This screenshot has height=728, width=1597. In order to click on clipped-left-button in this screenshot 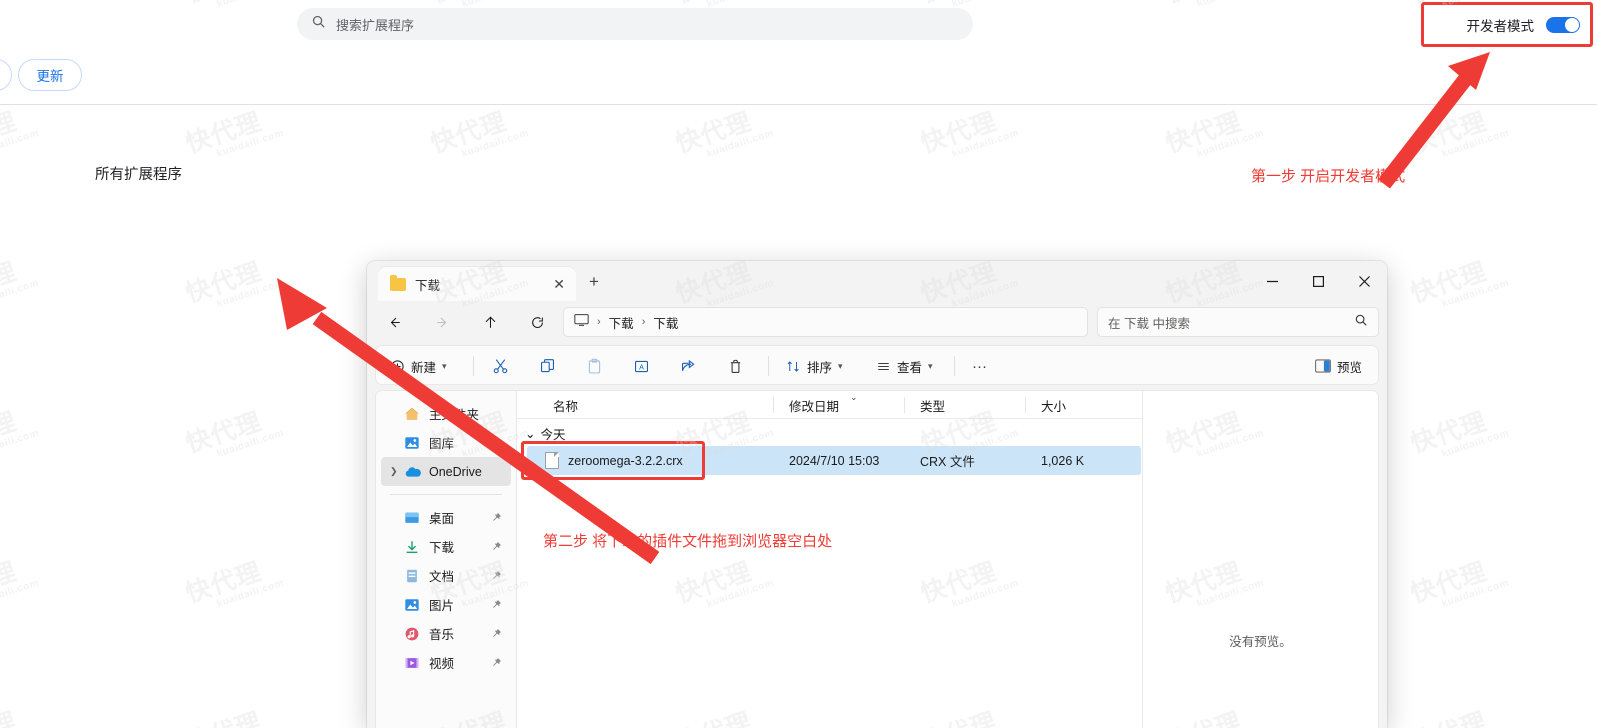, I will do `click(6, 75)`.